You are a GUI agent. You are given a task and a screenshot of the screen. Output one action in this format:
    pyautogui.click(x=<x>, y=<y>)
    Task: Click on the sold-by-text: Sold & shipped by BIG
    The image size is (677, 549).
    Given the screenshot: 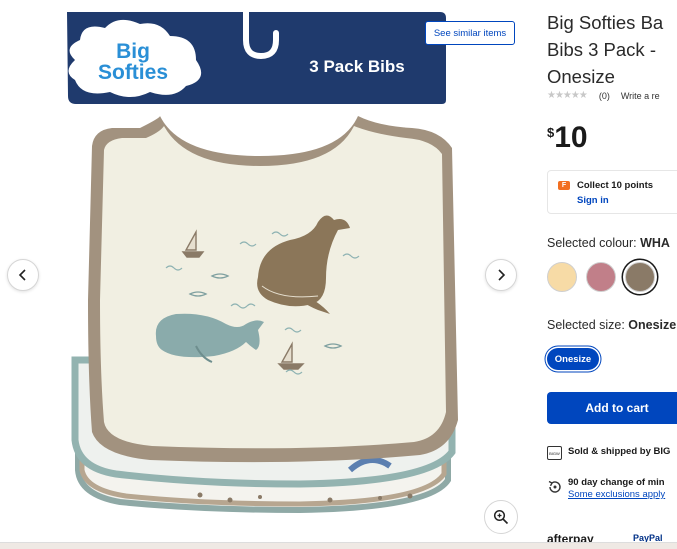 What is the action you would take?
    pyautogui.click(x=619, y=451)
    